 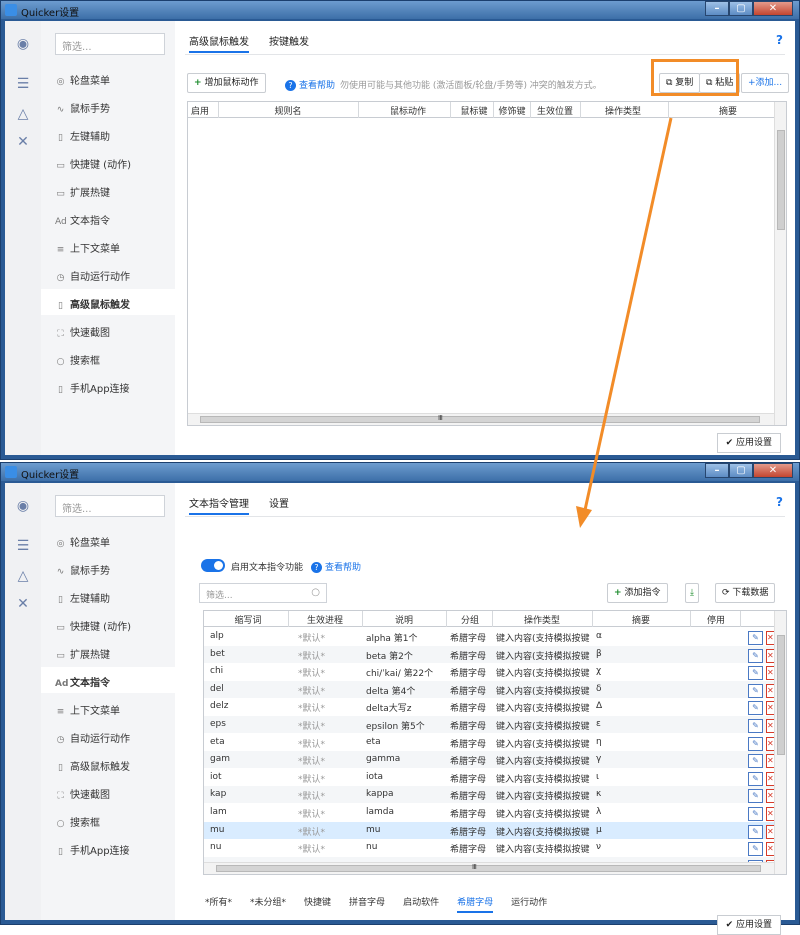 What do you see at coordinates (628, 314) in the screenshot?
I see `arrow-line` at bounding box center [628, 314].